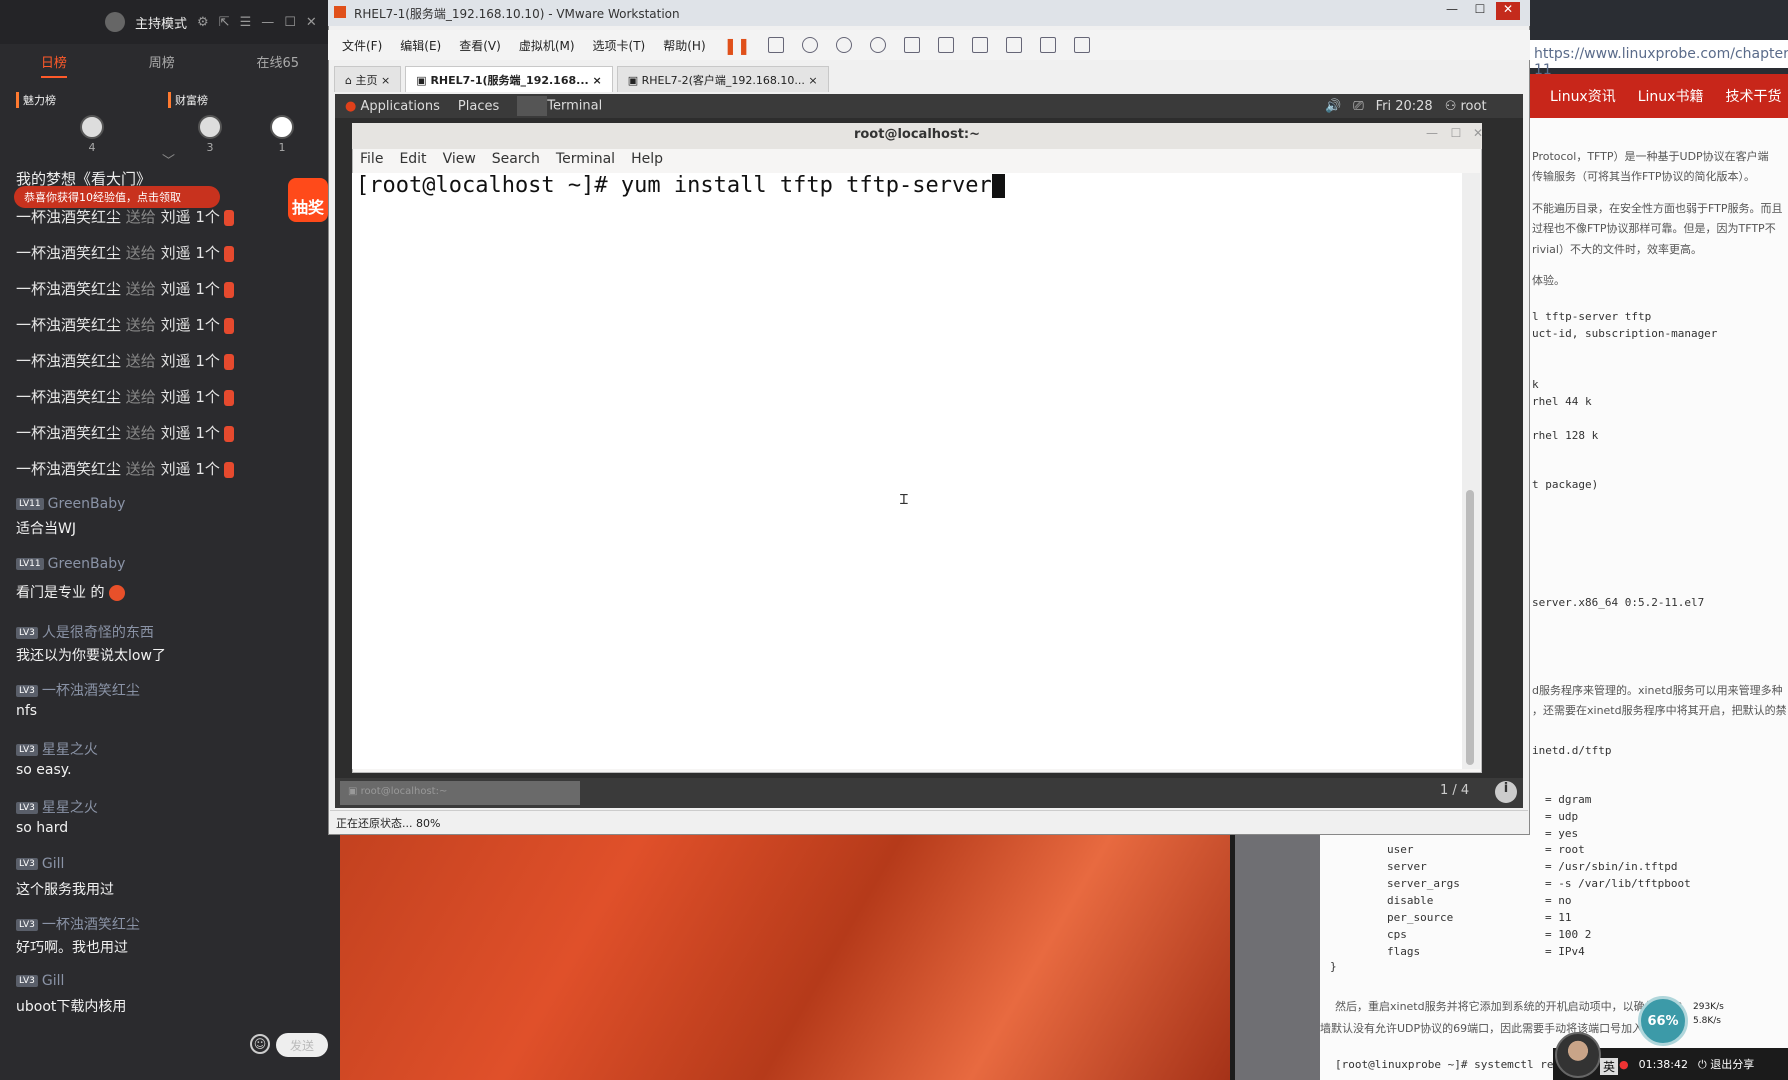 This screenshot has width=1788, height=1080. Describe the element at coordinates (362, 45) in the screenshot. I see `menu-file: 文件(F)` at that location.